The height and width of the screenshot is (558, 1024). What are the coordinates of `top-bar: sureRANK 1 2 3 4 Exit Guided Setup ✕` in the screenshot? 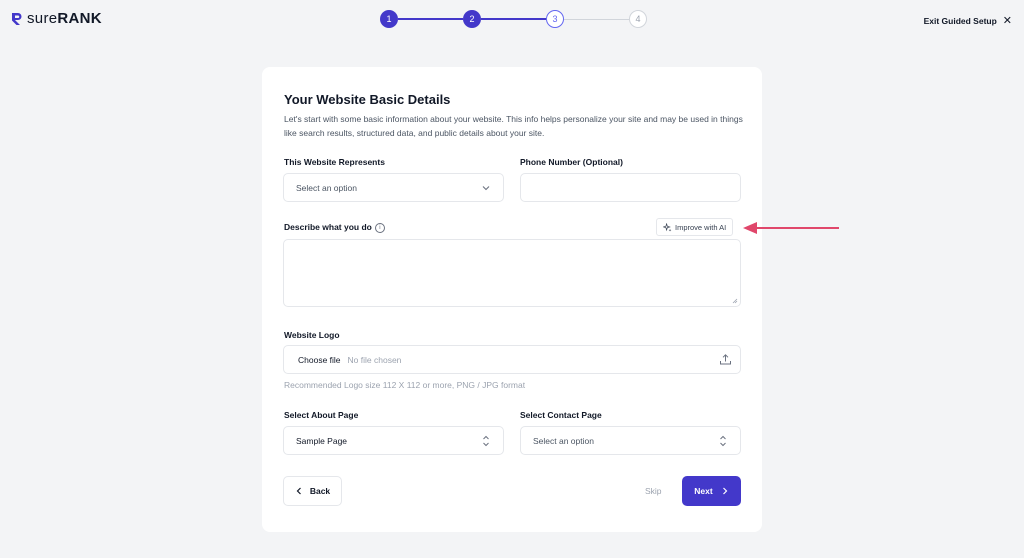 It's located at (512, 20).